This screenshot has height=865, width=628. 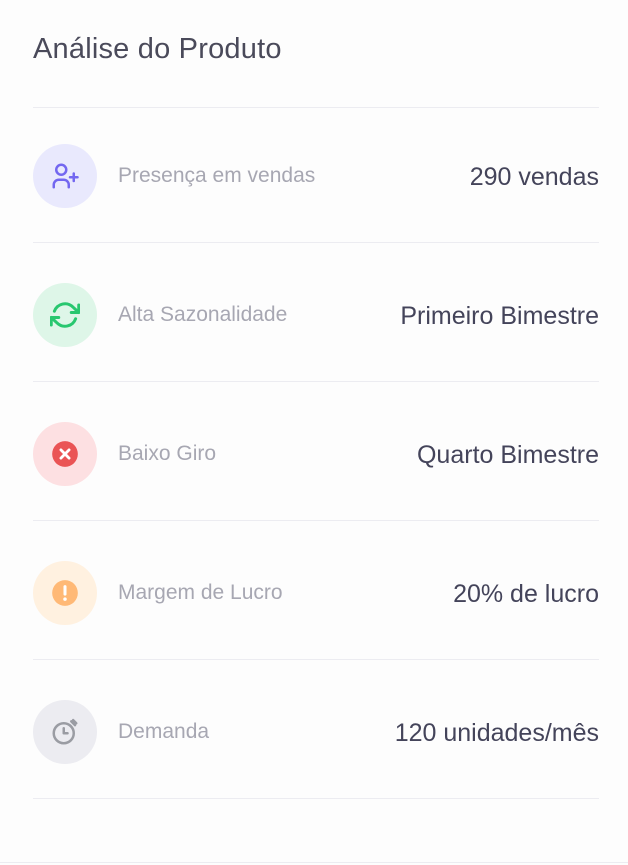 I want to click on list-item-low-turnover: Baixo Giro Quarto Bimestre, so click(x=316, y=455).